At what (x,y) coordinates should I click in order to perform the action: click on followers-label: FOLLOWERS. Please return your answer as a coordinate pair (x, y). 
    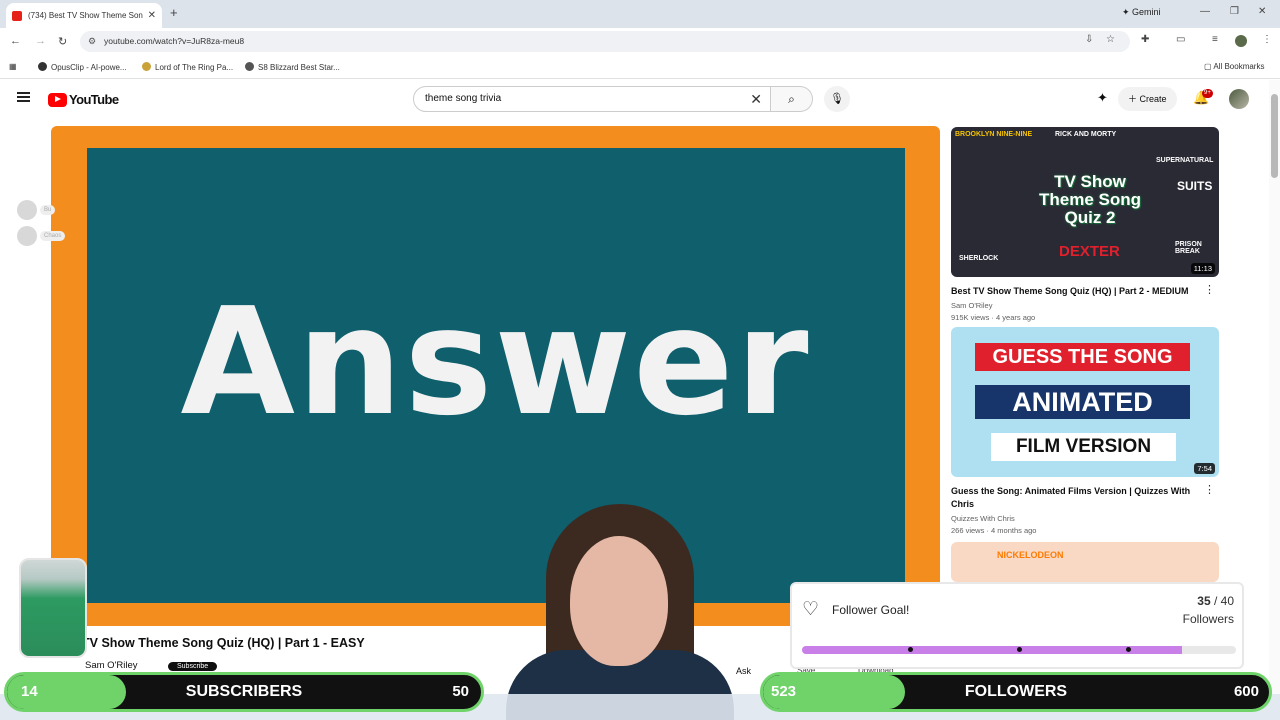
    Looking at the image, I should click on (1016, 691).